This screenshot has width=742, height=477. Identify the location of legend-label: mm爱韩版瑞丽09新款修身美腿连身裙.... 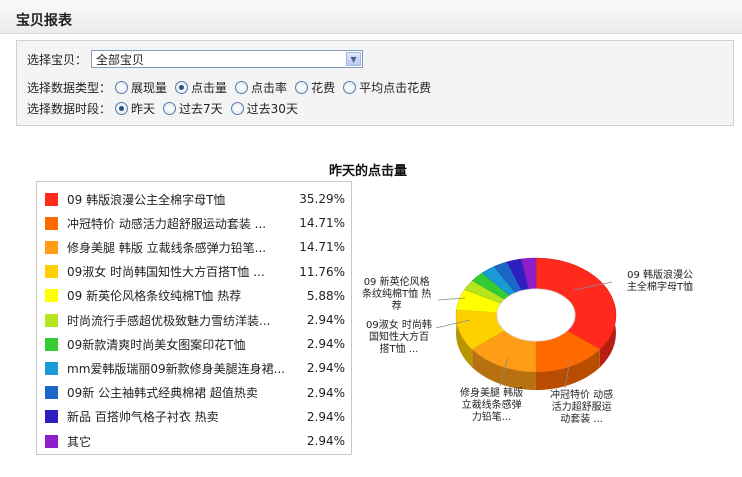
(176, 368).